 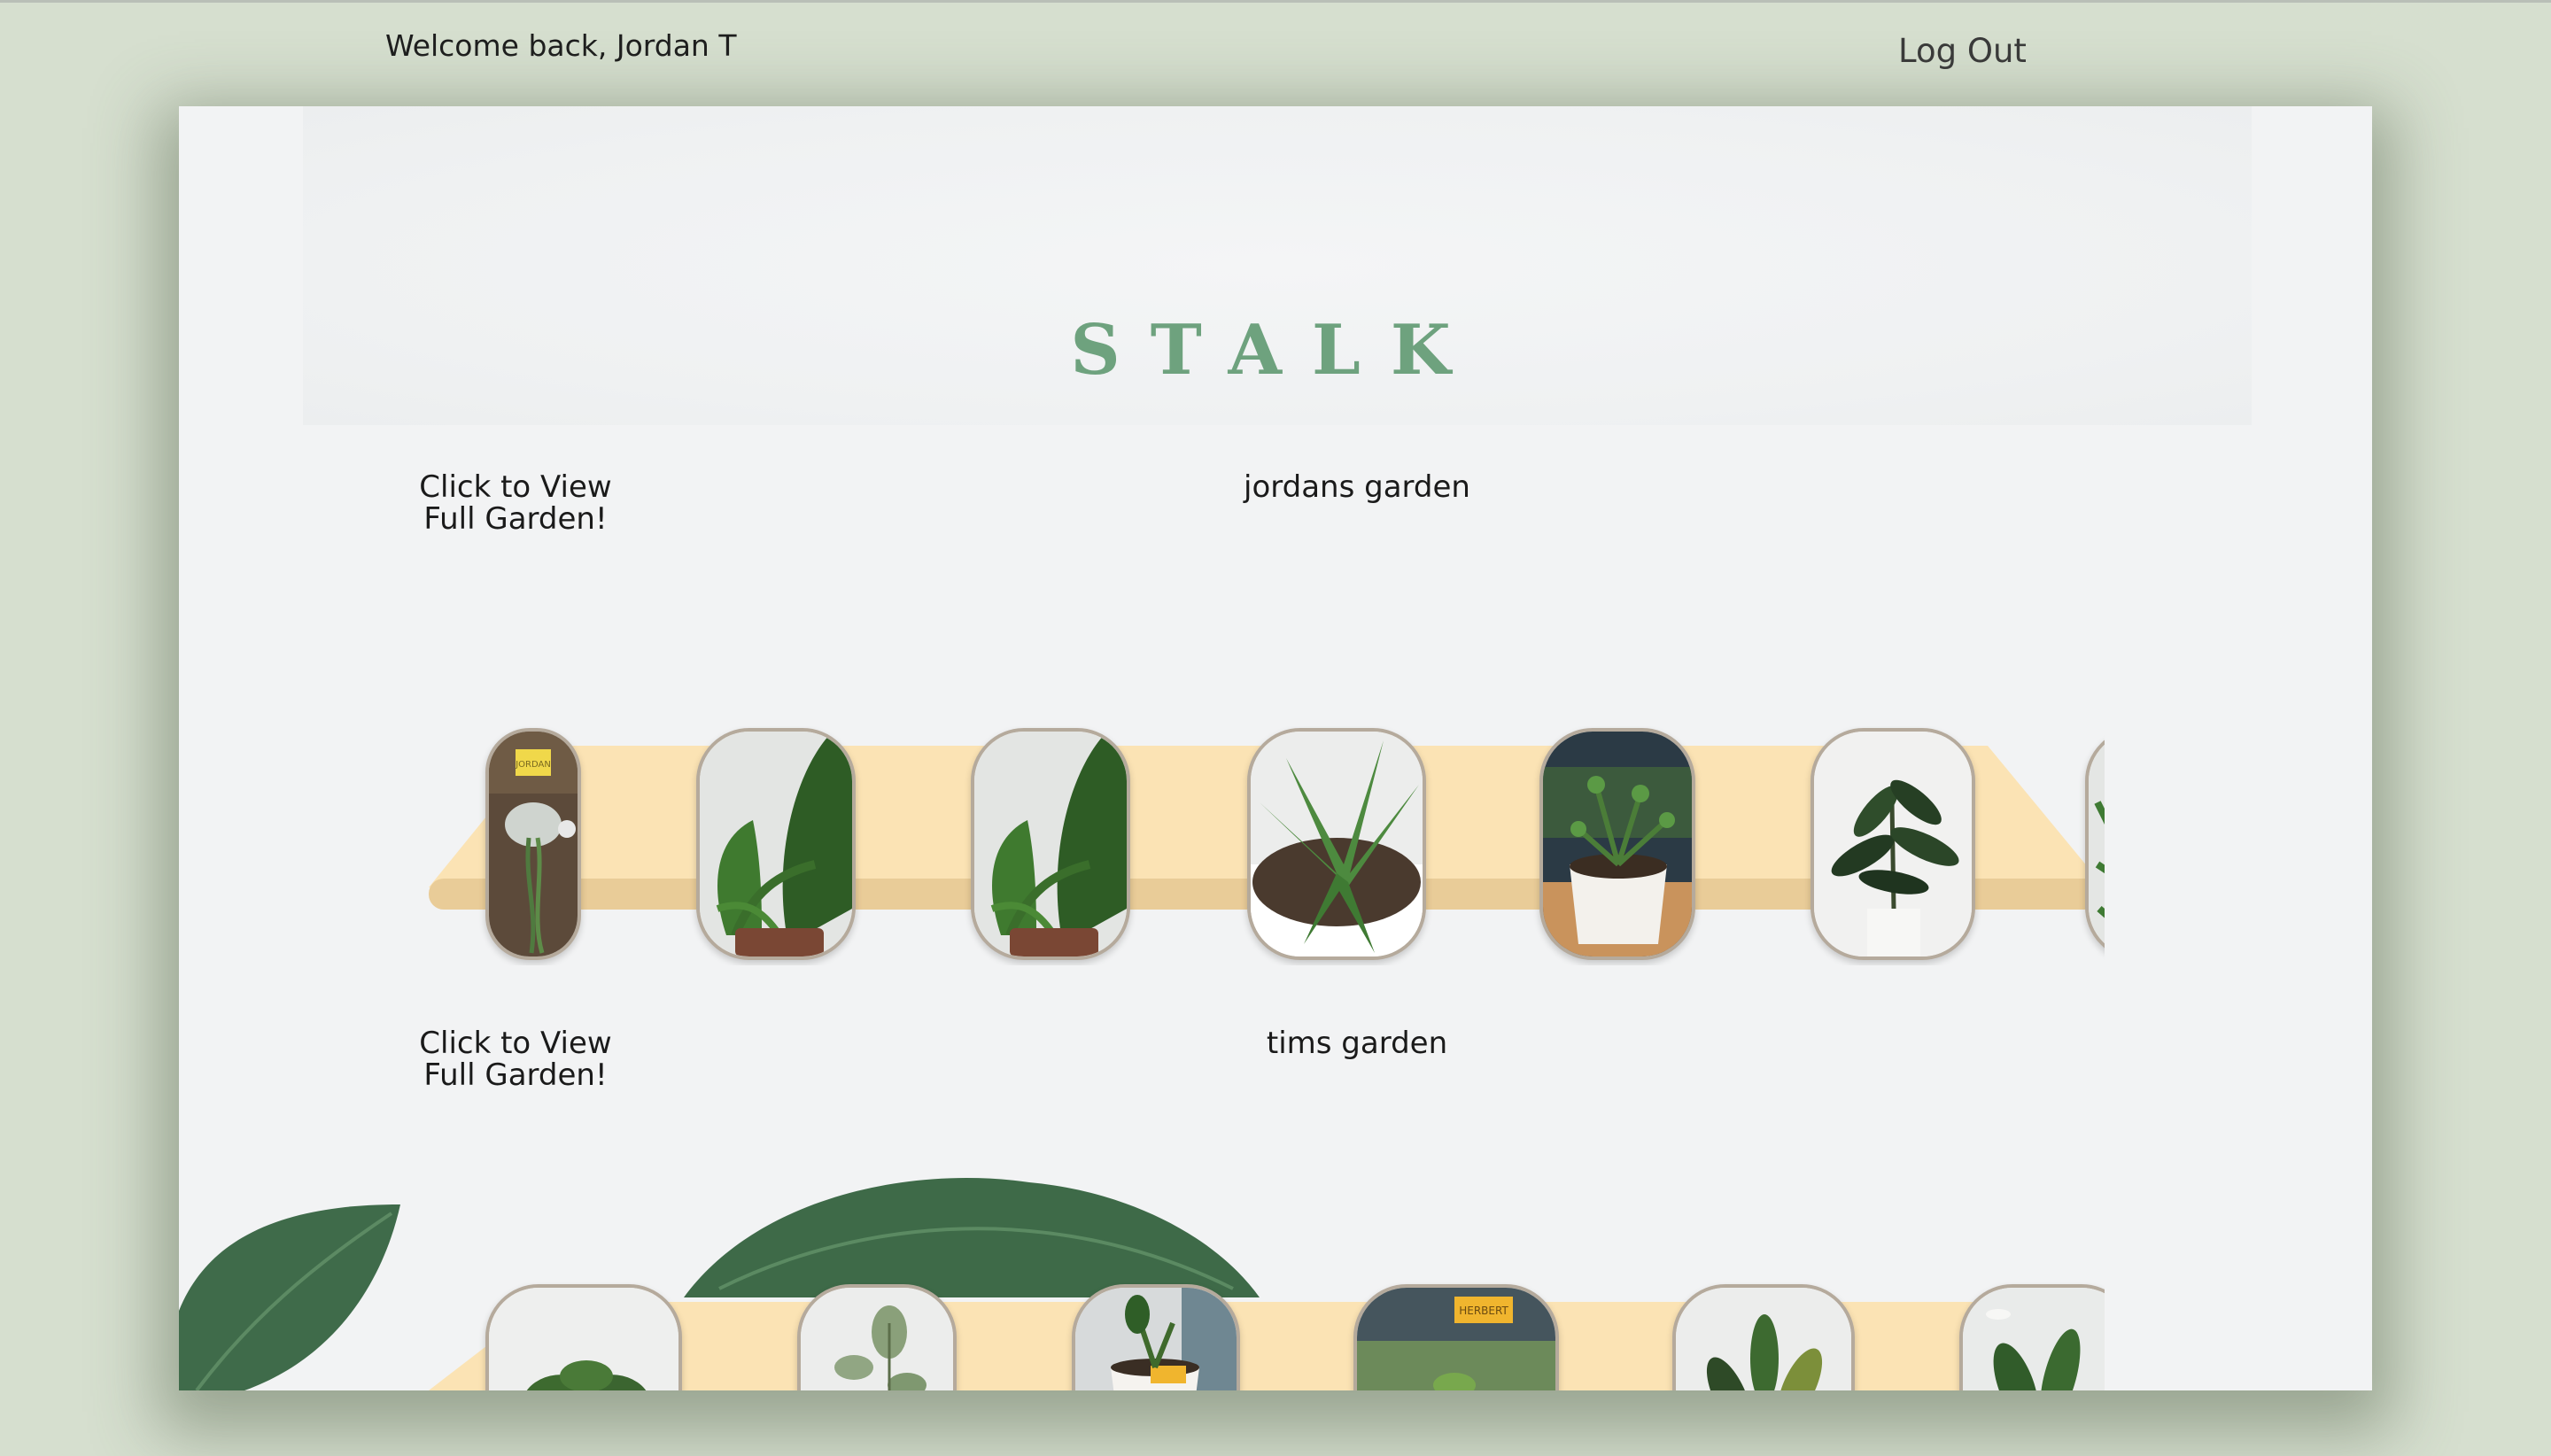 What do you see at coordinates (1483, 1311) in the screenshot?
I see `plant-tag-text: HERBERT` at bounding box center [1483, 1311].